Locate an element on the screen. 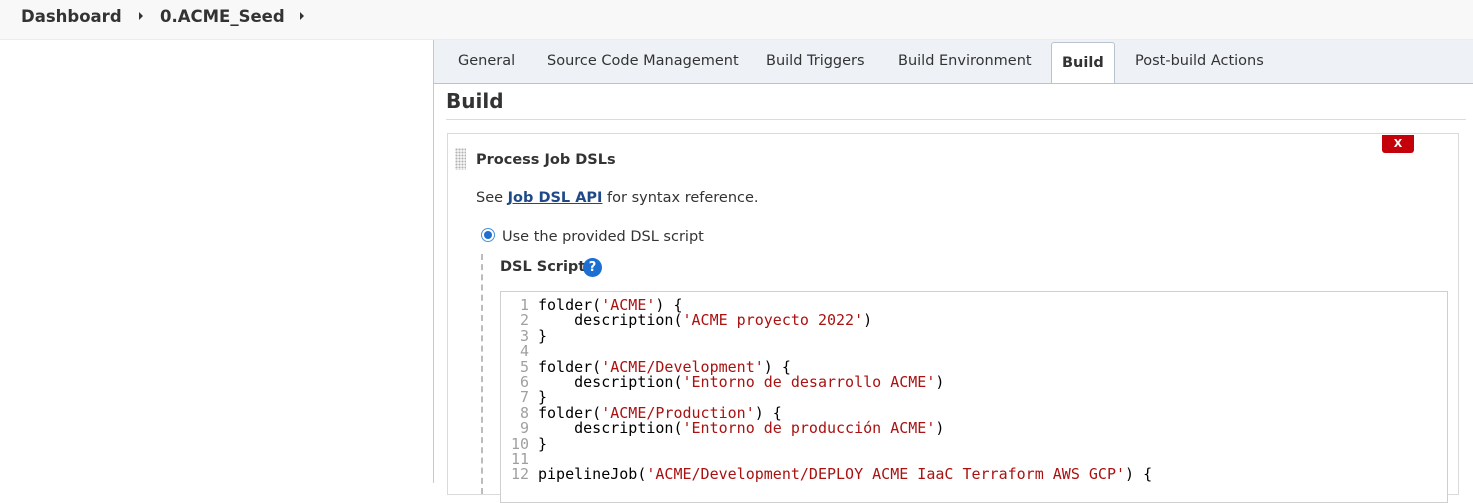  line-number: 12 is located at coordinates (519, 474).